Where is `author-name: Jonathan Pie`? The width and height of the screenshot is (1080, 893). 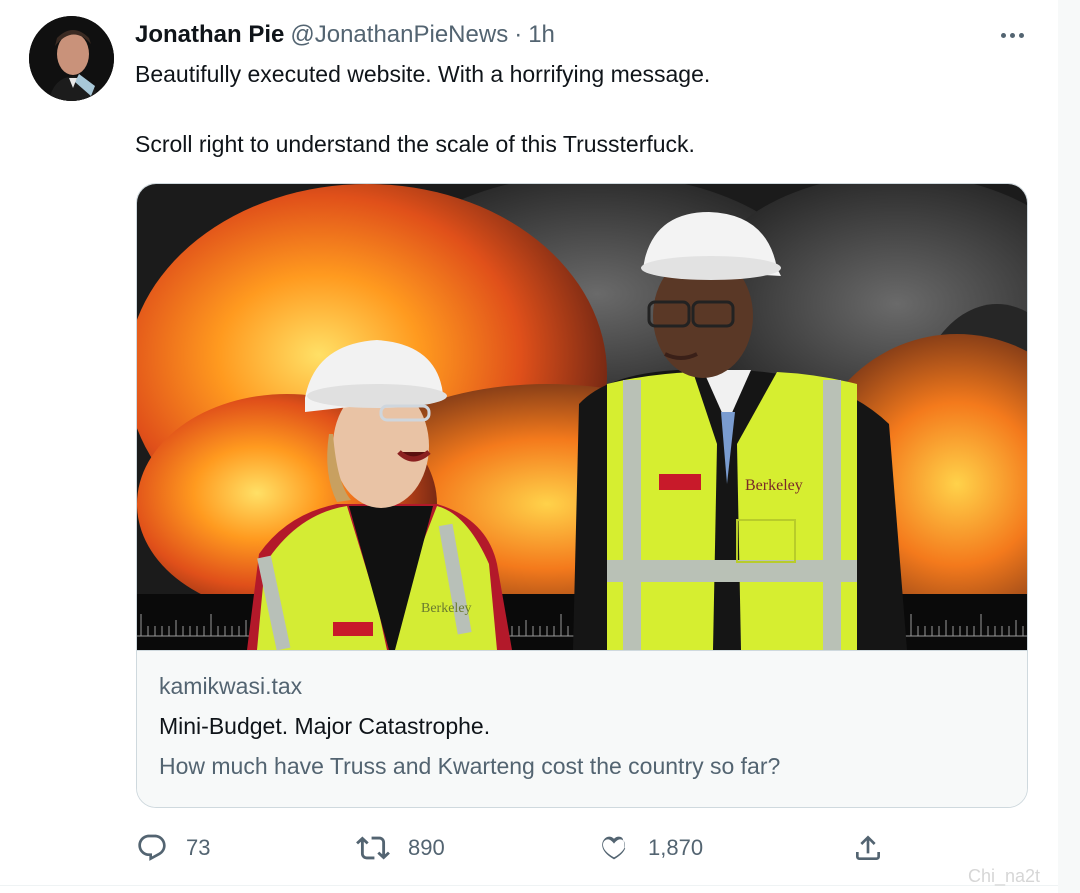 author-name: Jonathan Pie is located at coordinates (209, 35).